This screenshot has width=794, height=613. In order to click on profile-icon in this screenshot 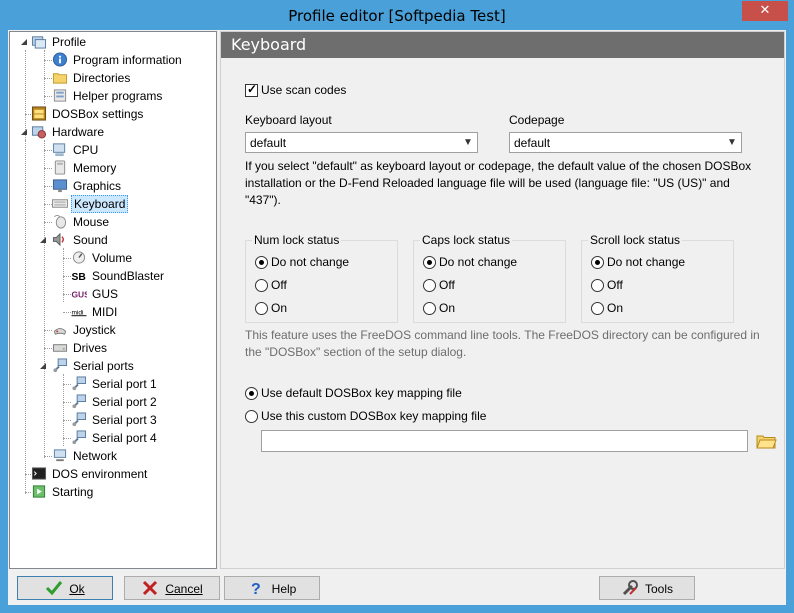, I will do `click(39, 42)`.